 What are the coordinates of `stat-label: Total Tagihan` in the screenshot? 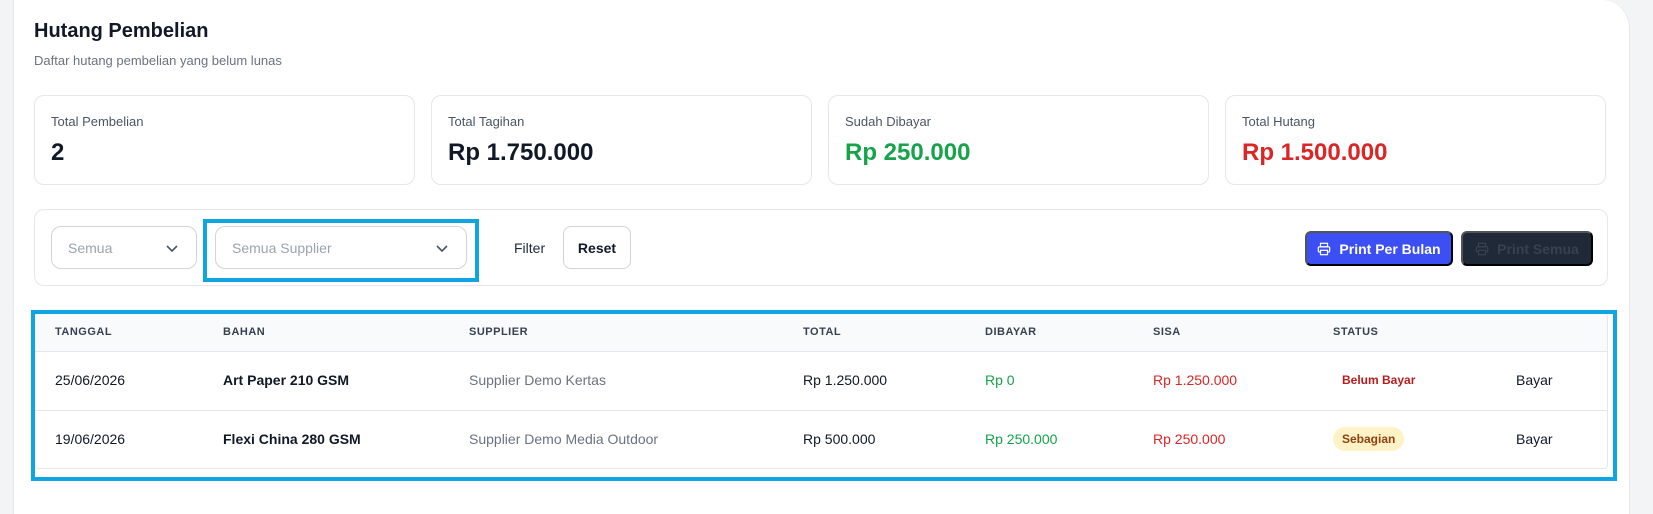 It's located at (486, 121).